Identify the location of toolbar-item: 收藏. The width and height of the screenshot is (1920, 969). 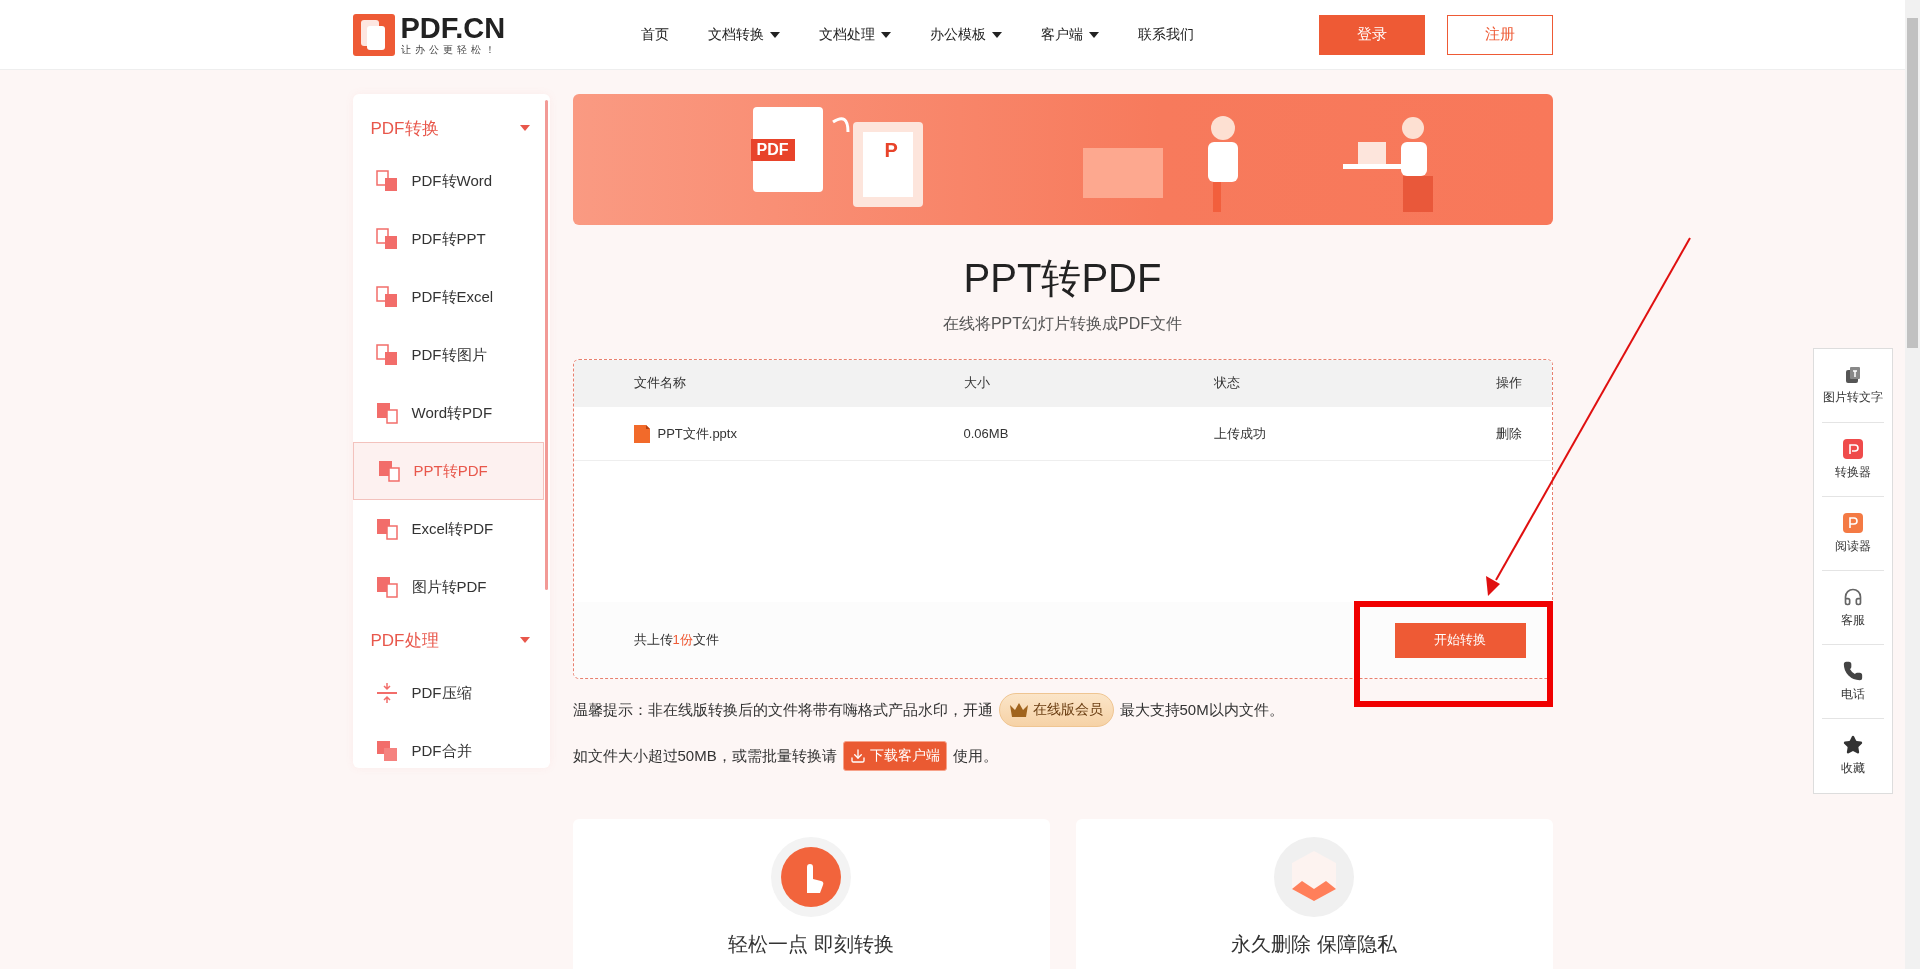
(1853, 756).